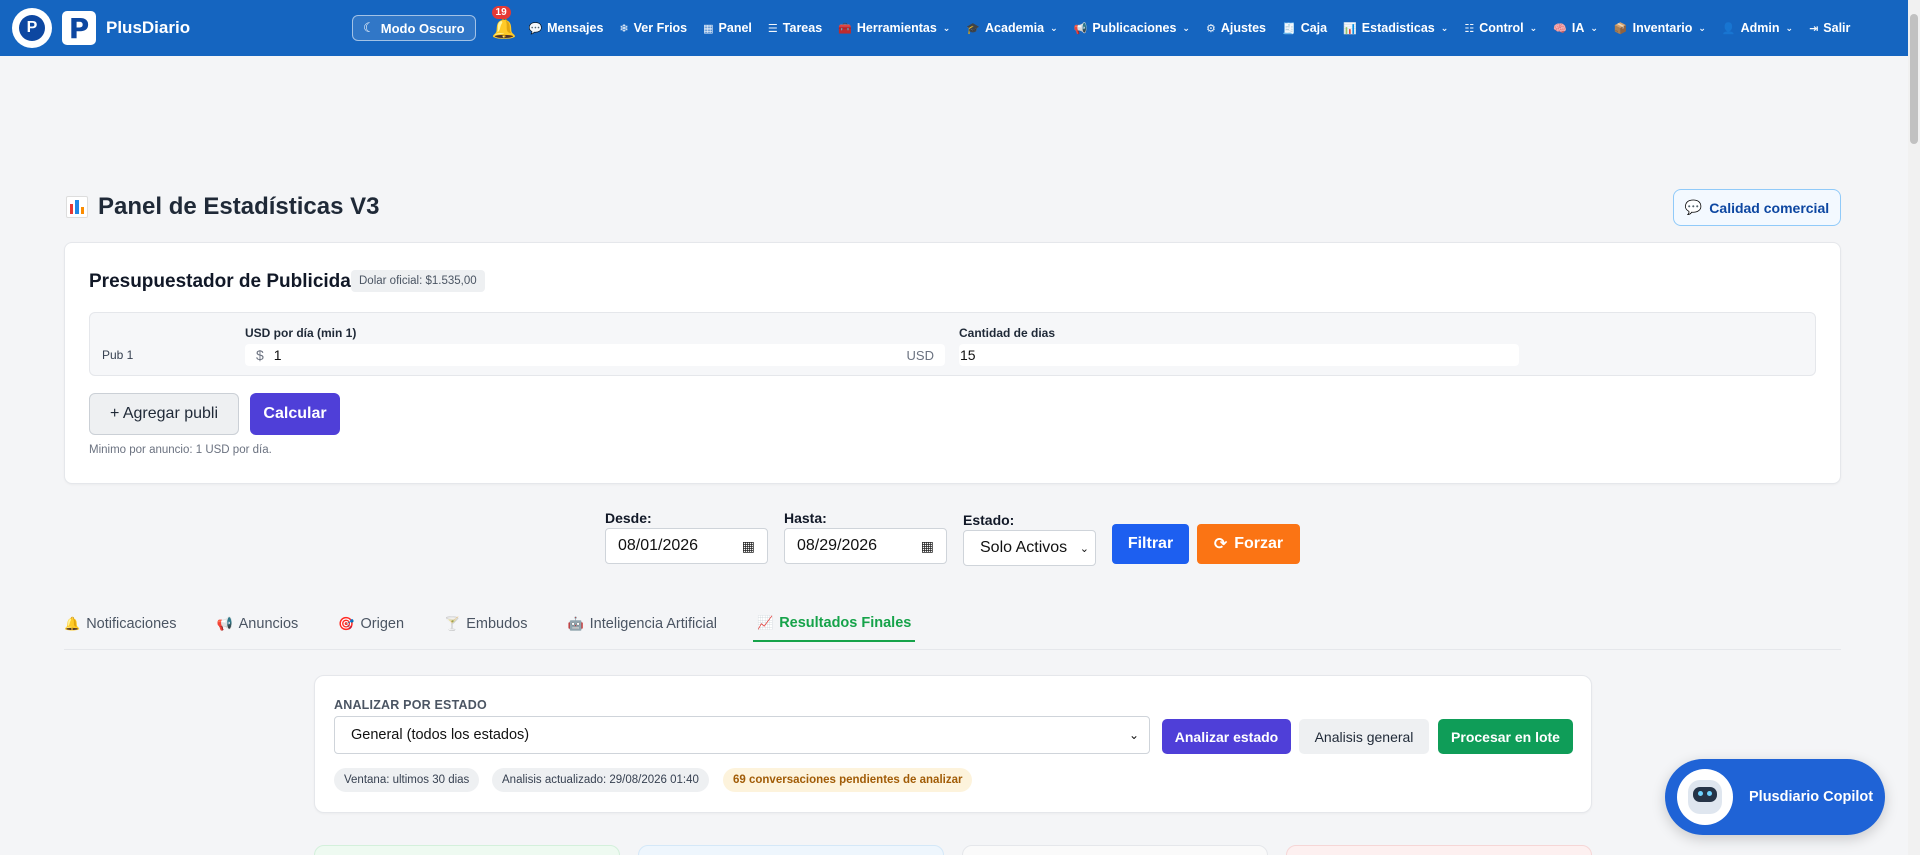 The image size is (1920, 855). What do you see at coordinates (1660, 28) in the screenshot?
I see `nav-item-inventario: 📦 Inventario ⌄` at bounding box center [1660, 28].